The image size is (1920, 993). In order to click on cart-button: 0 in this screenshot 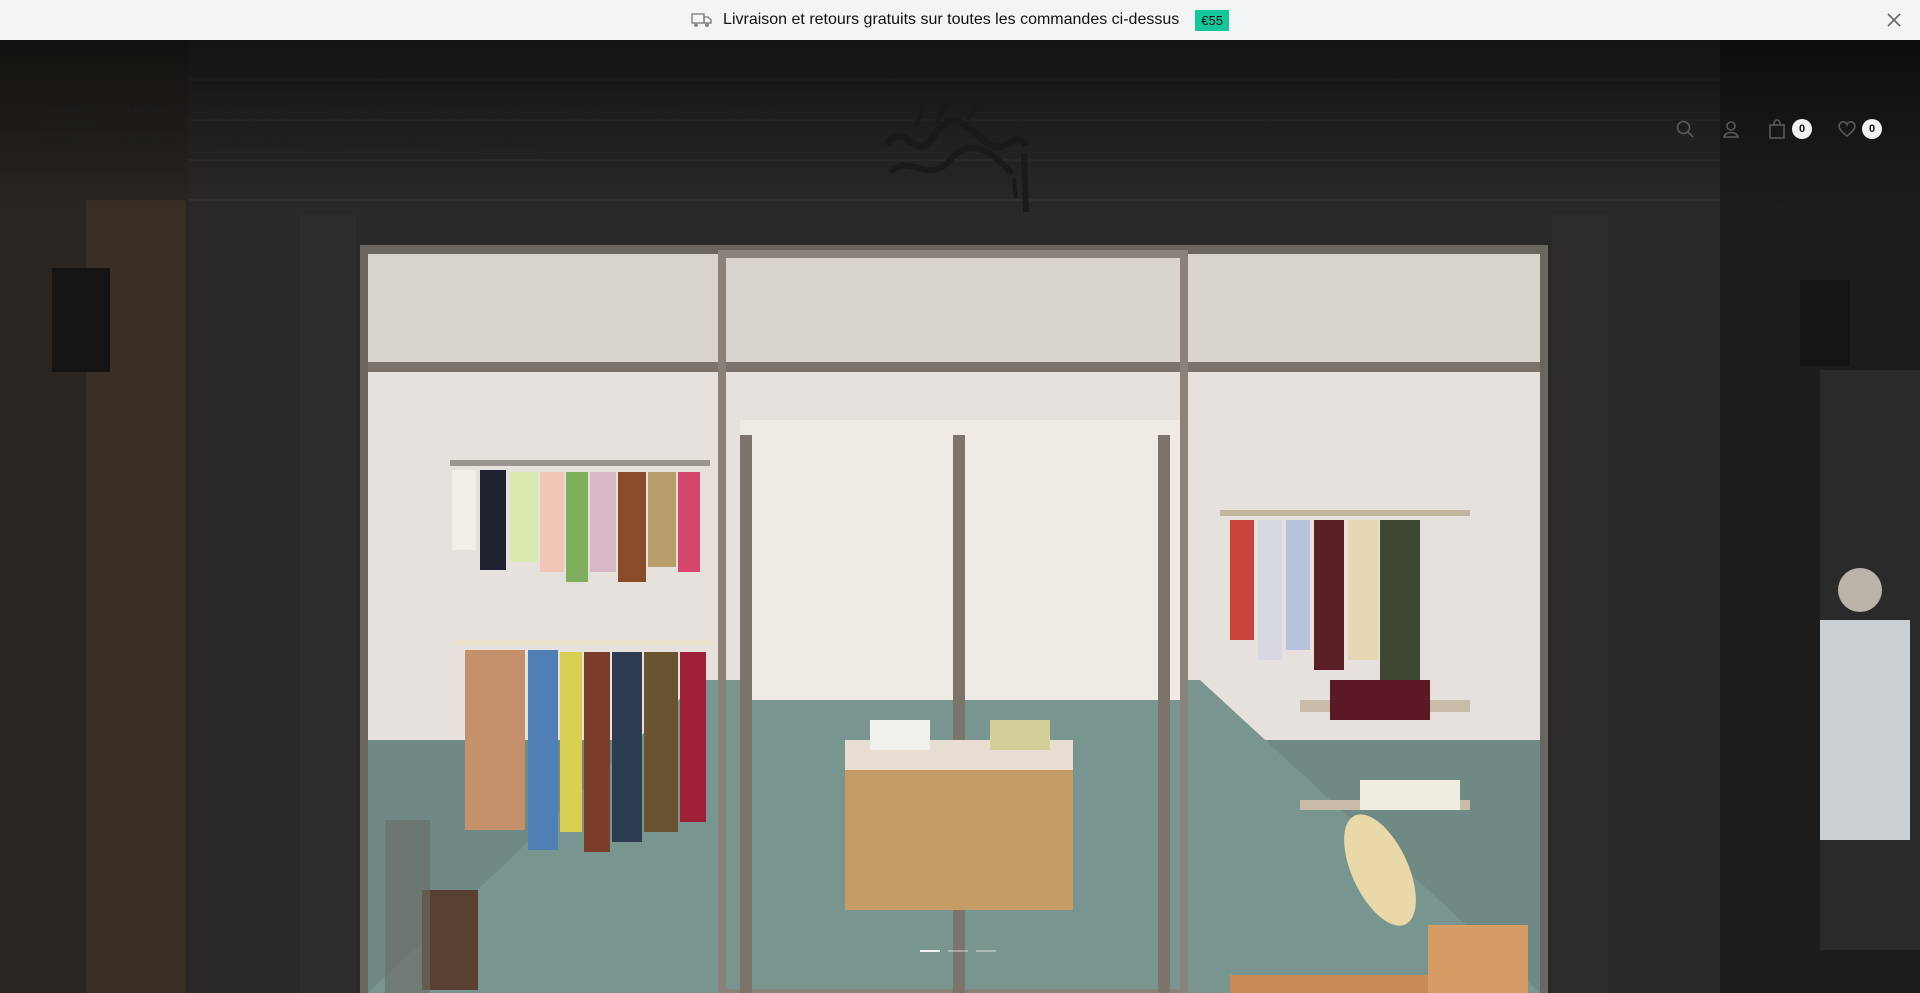, I will do `click(1789, 129)`.